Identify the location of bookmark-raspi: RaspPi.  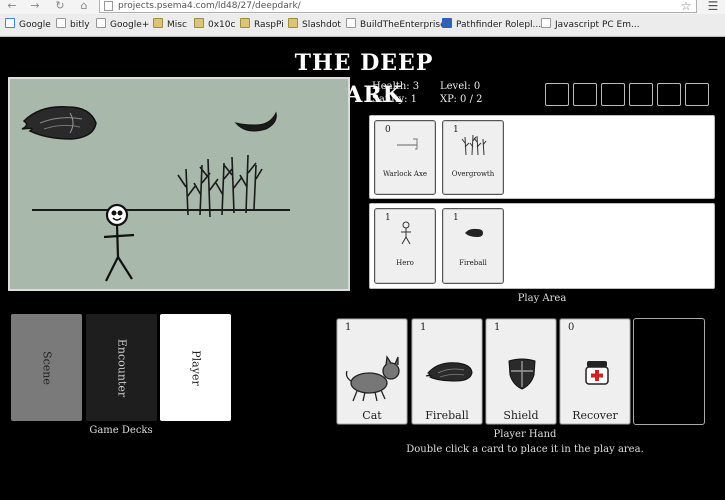
(262, 25).